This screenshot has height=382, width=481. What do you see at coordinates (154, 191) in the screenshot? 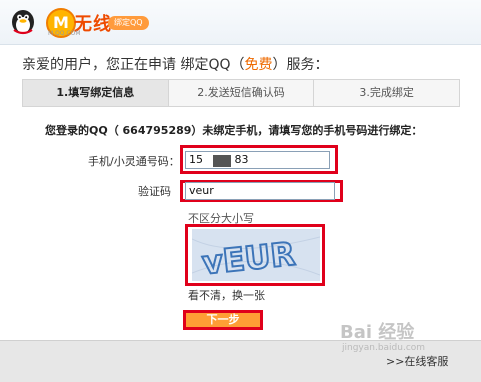
I see `captcha-label: 验证码` at bounding box center [154, 191].